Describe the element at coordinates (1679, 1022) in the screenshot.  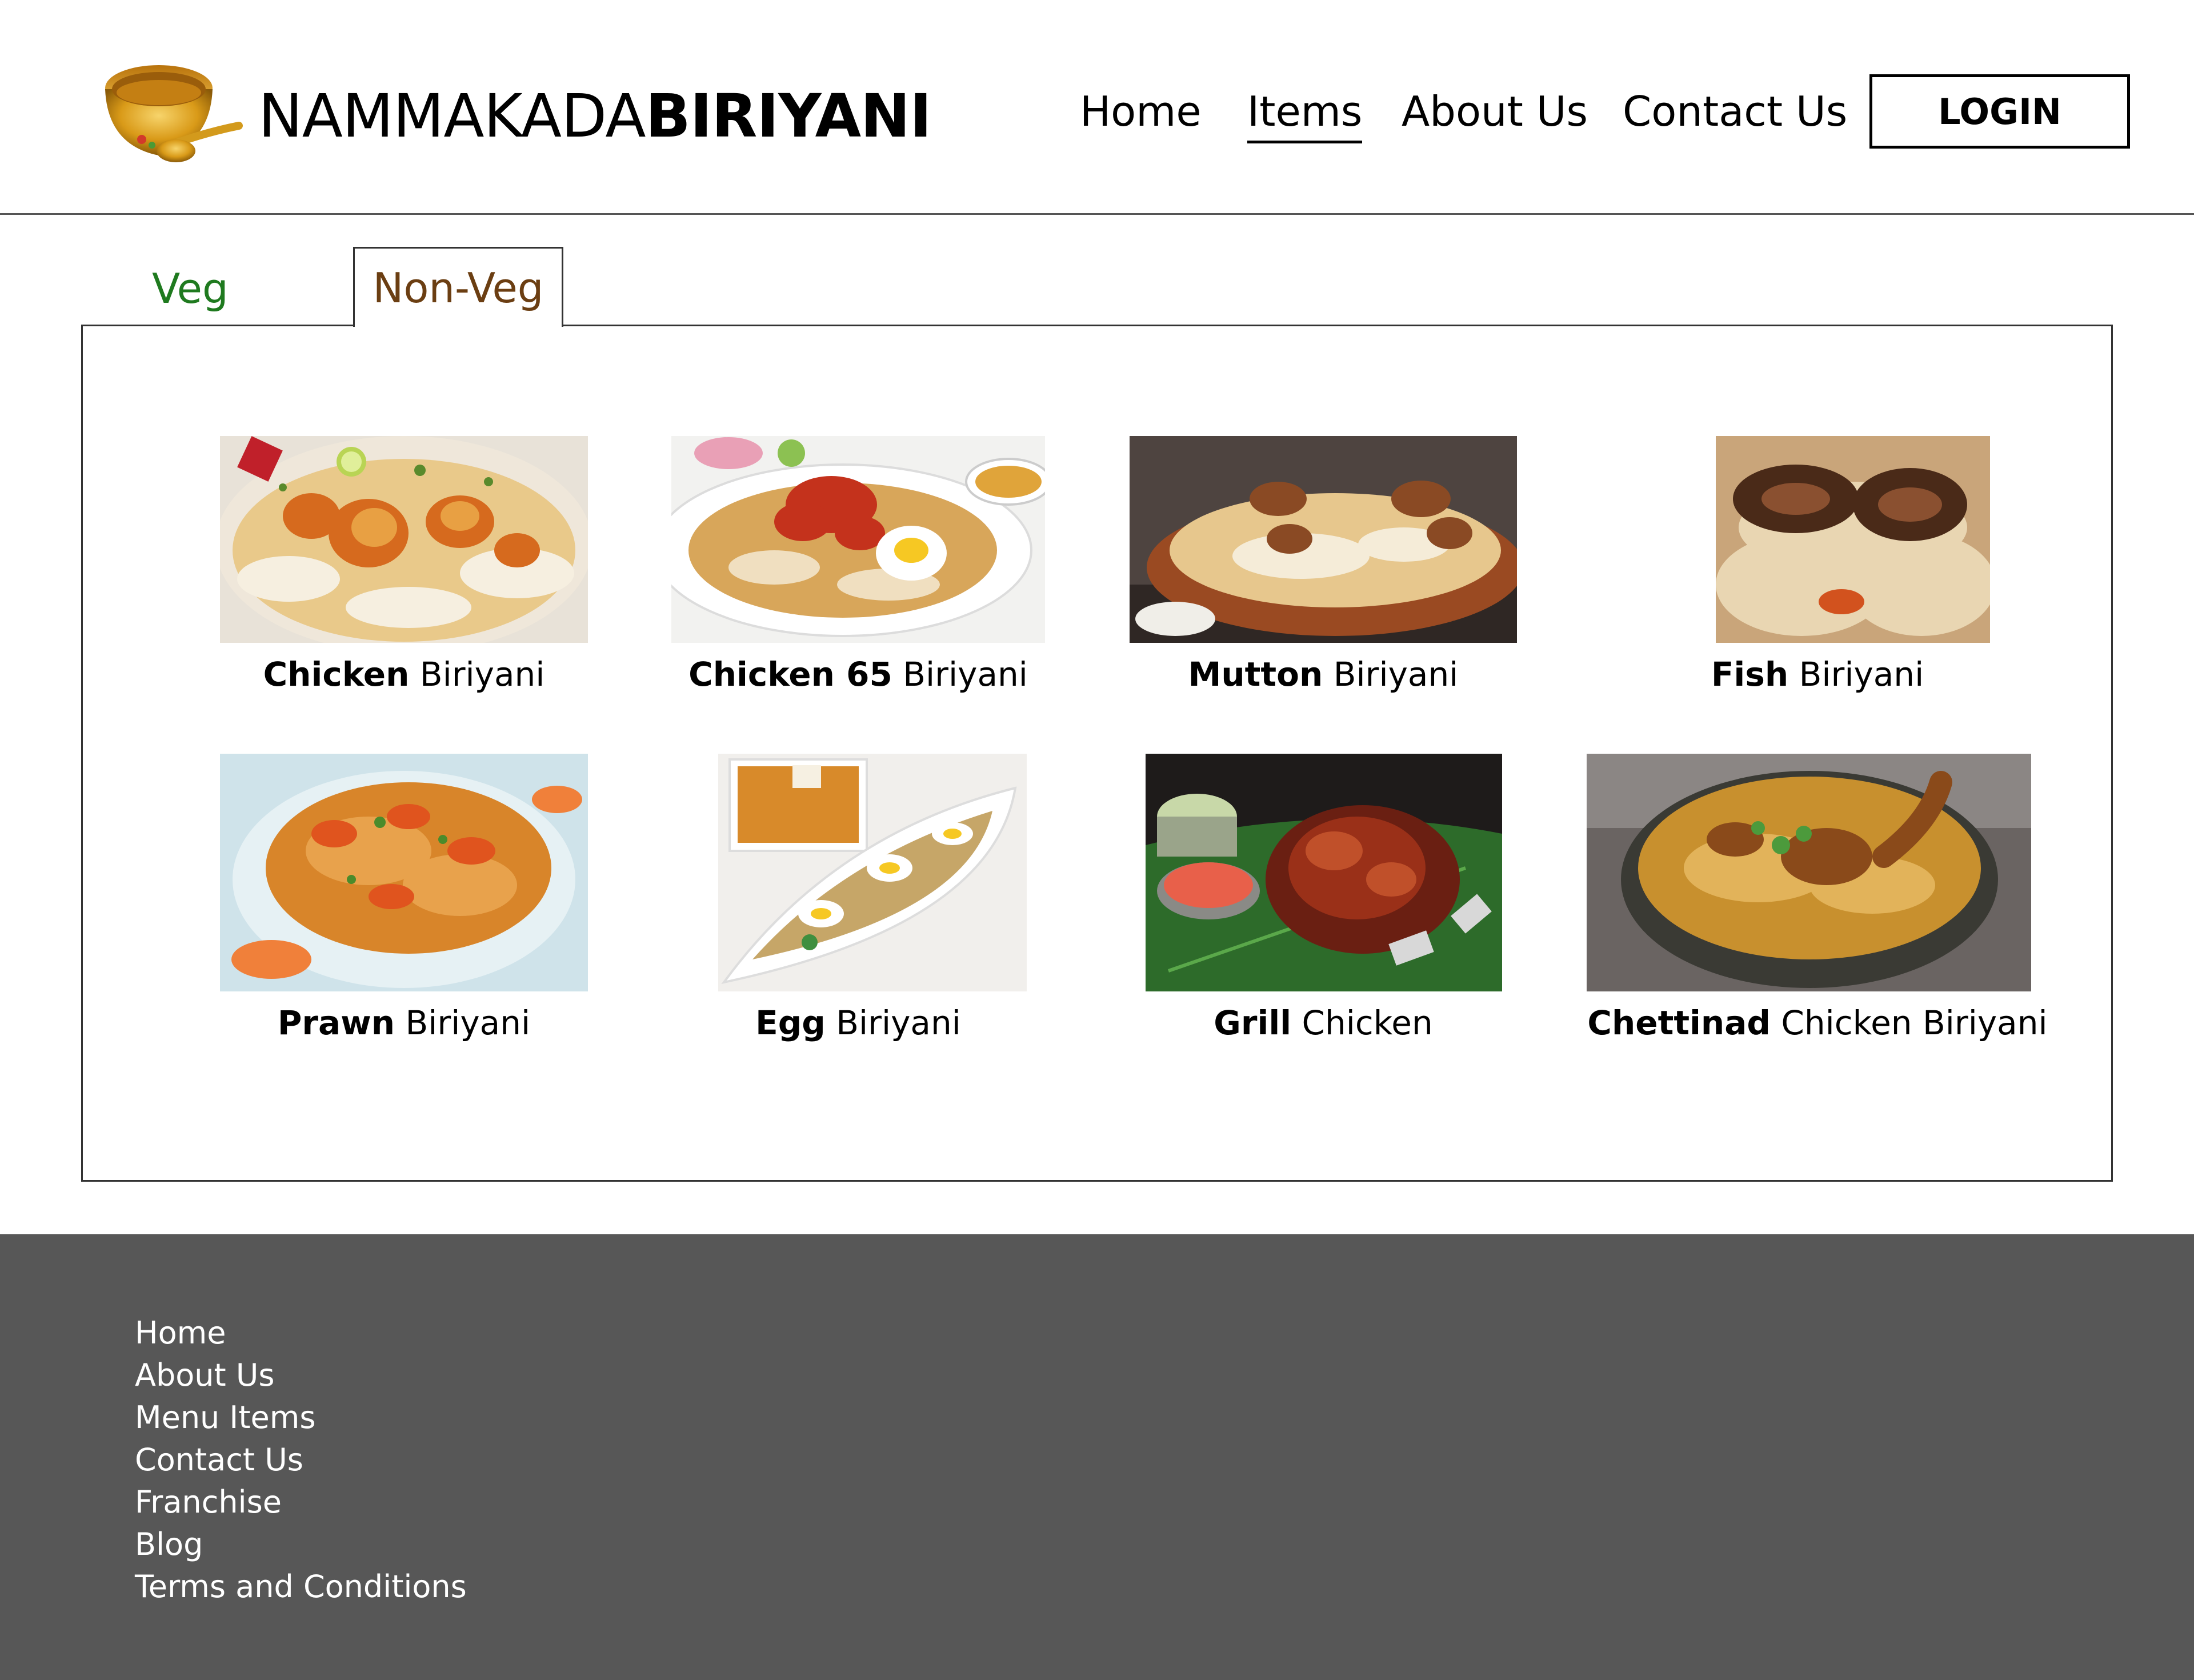
I see `menu-caption-bold: Chettinad` at that location.